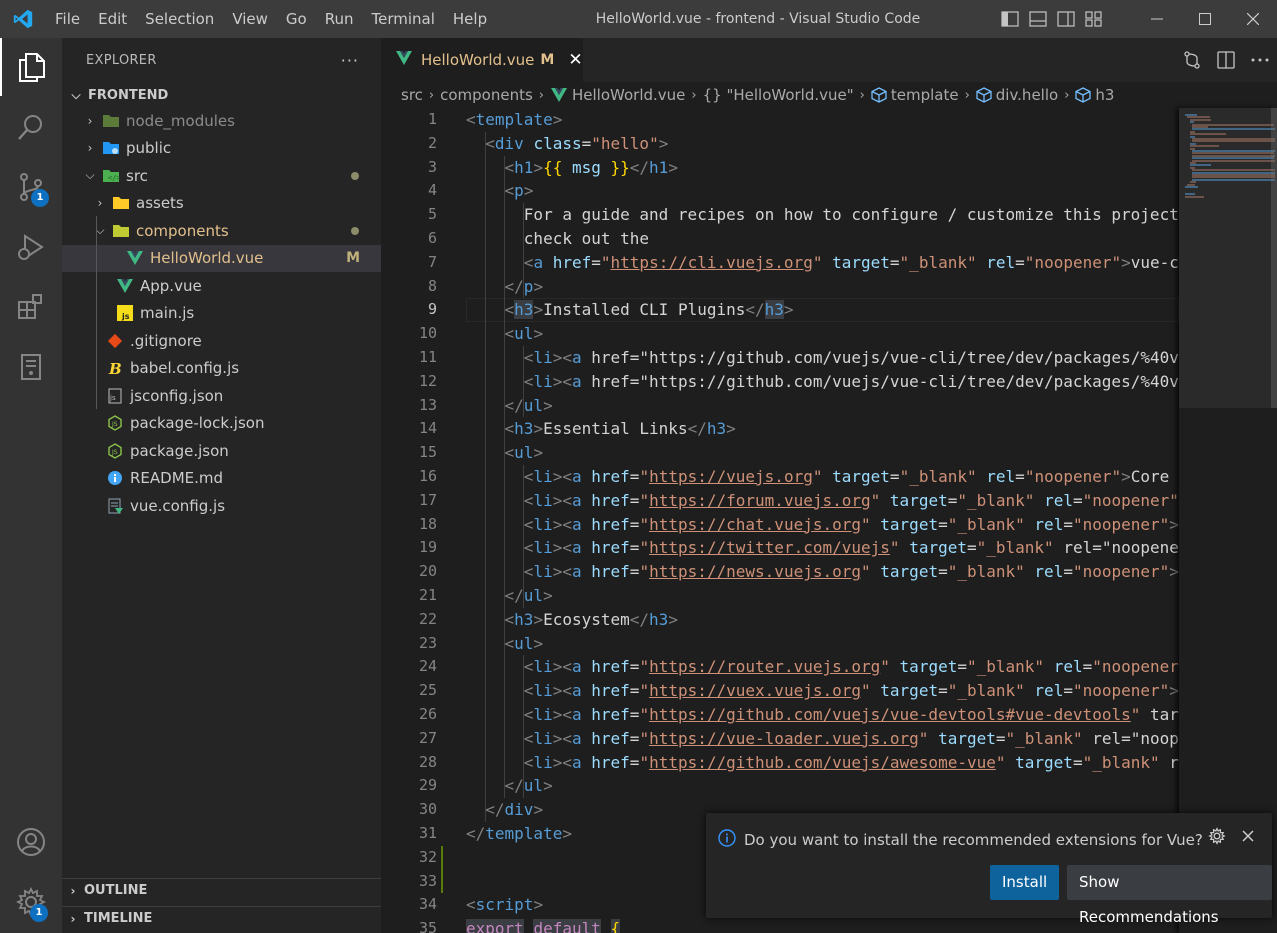  What do you see at coordinates (591, 167) in the screenshot?
I see `code-line: <h1>{{ msg }}</h1>` at bounding box center [591, 167].